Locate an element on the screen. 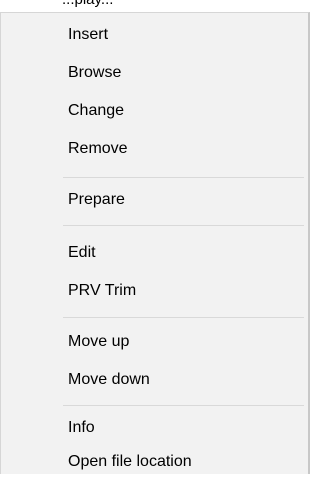  menu-item-move-up: Move up is located at coordinates (154, 342).